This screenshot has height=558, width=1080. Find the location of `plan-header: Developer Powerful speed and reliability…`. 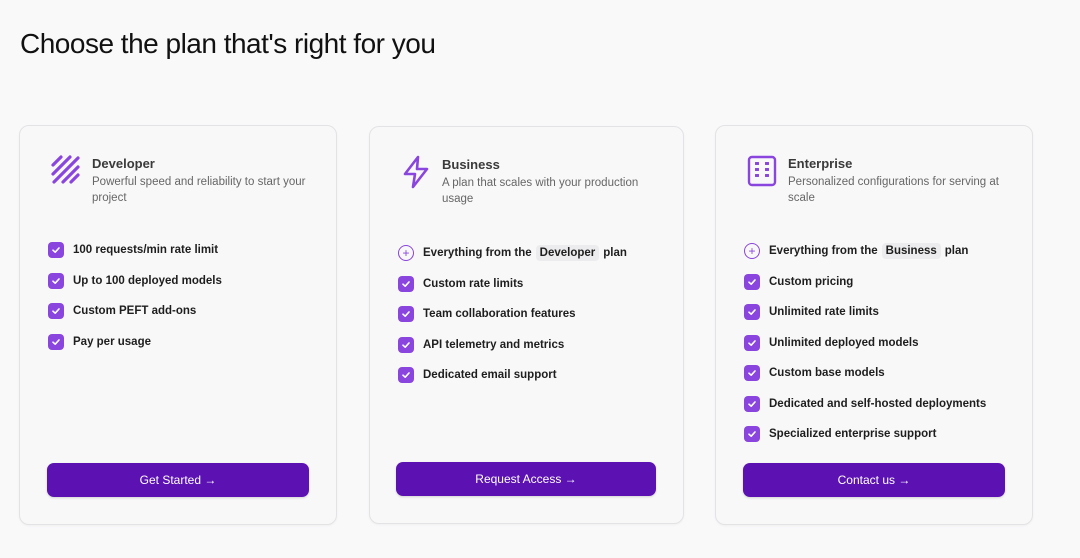

plan-header: Developer Powerful speed and reliability… is located at coordinates (185, 180).